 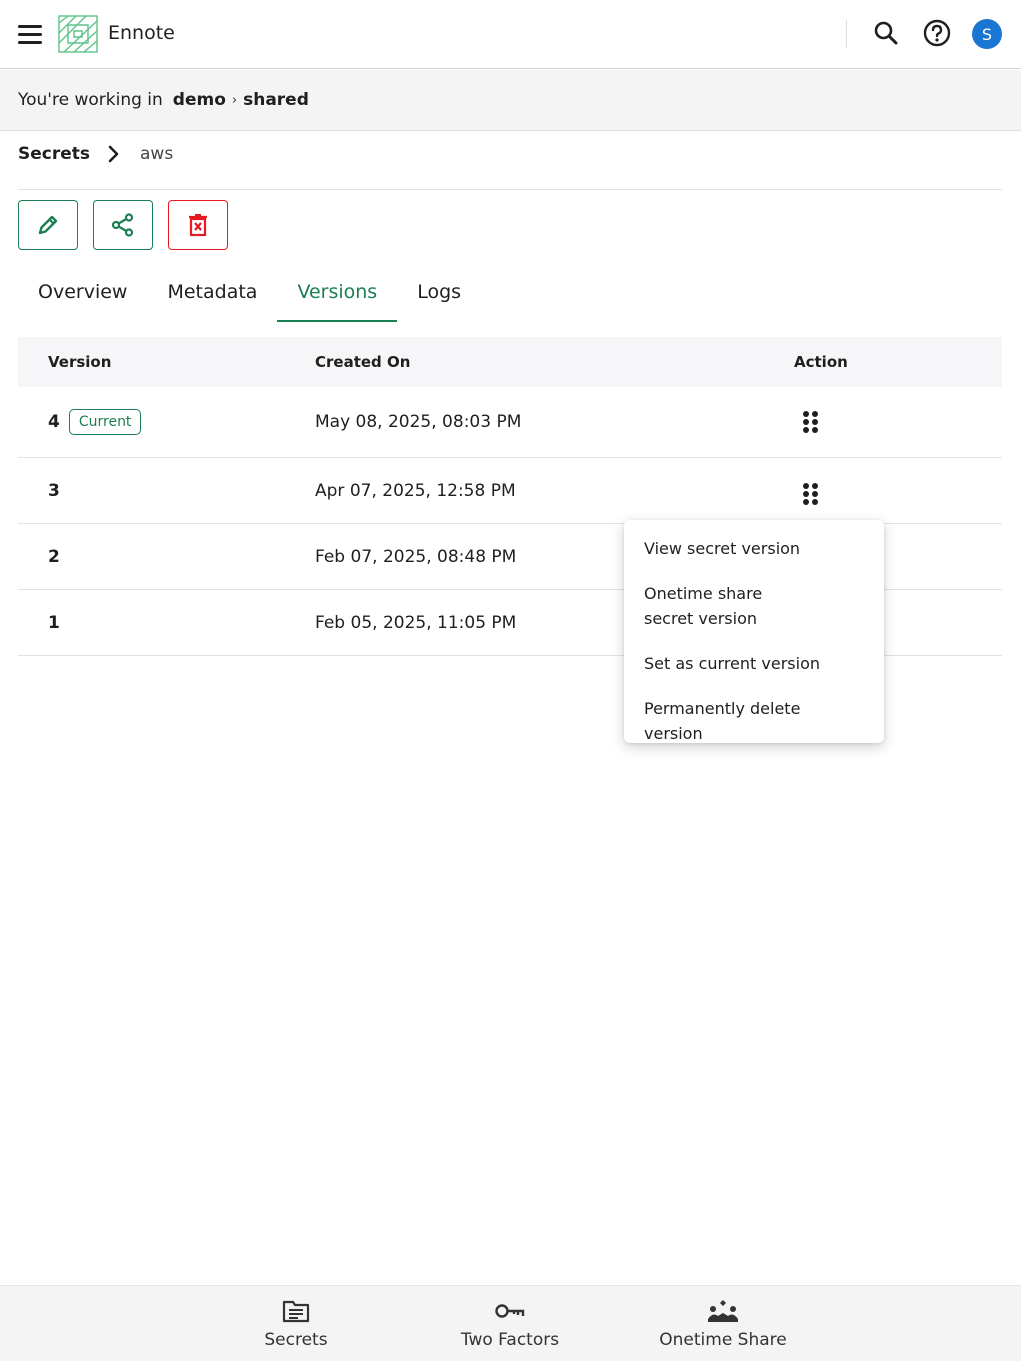 What do you see at coordinates (212, 292) in the screenshot?
I see `tab-metadata: Metadata` at bounding box center [212, 292].